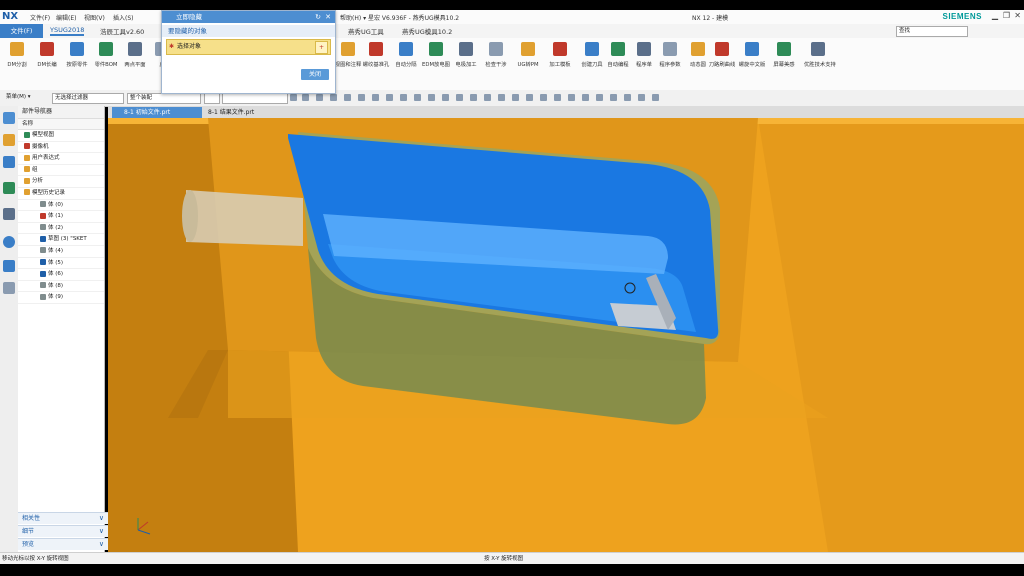 This screenshot has height=576, width=1024. What do you see at coordinates (63, 531) in the screenshot?
I see `panel-details: 细节 ∨` at bounding box center [63, 531].